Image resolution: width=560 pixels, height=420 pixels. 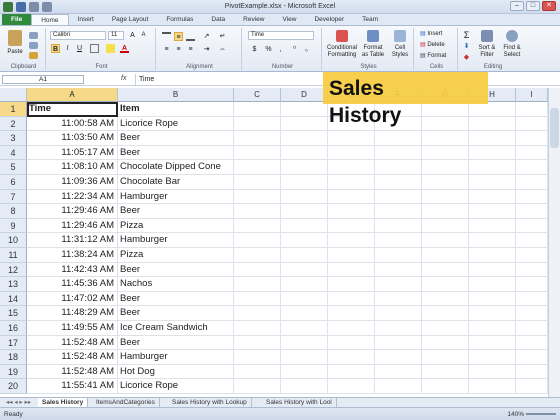 I want to click on row-header: 14, so click(x=13, y=299).